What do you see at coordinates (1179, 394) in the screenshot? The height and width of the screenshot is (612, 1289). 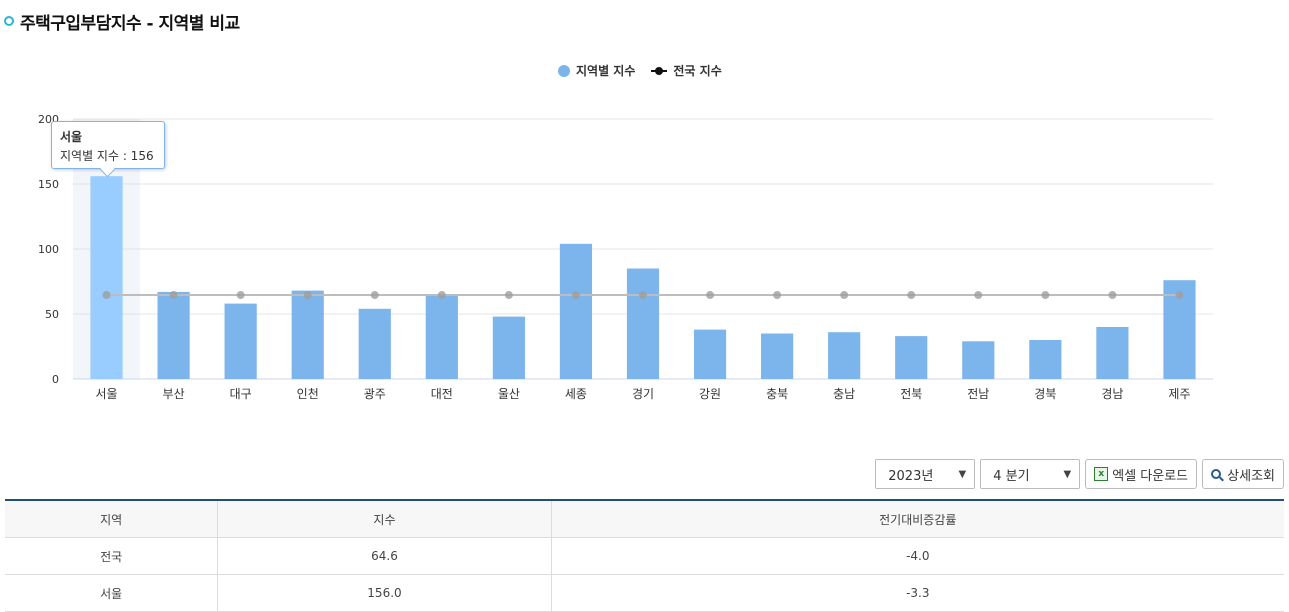 I see `x-tick-label: 제주` at bounding box center [1179, 394].